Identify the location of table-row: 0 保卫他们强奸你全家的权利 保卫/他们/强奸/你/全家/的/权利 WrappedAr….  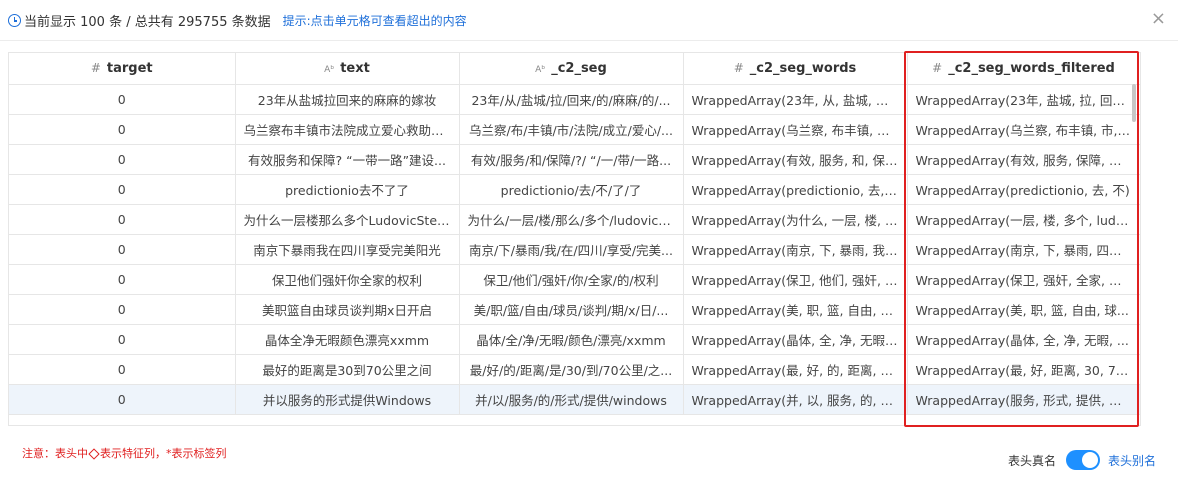
(574, 279).